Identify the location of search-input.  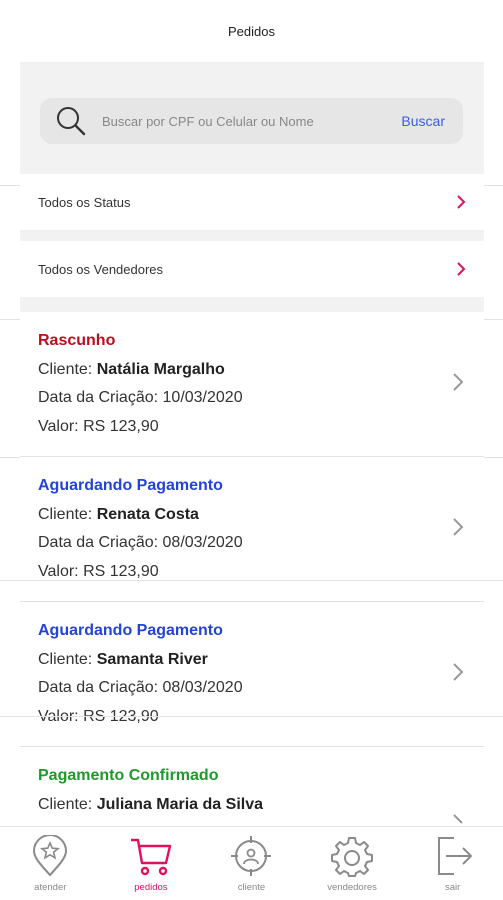
(252, 121).